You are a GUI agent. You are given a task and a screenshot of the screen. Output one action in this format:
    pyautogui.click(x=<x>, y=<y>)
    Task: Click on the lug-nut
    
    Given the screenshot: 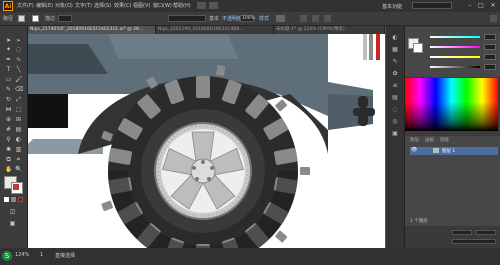 What is the action you would take?
    pyautogui.click(x=212, y=168)
    